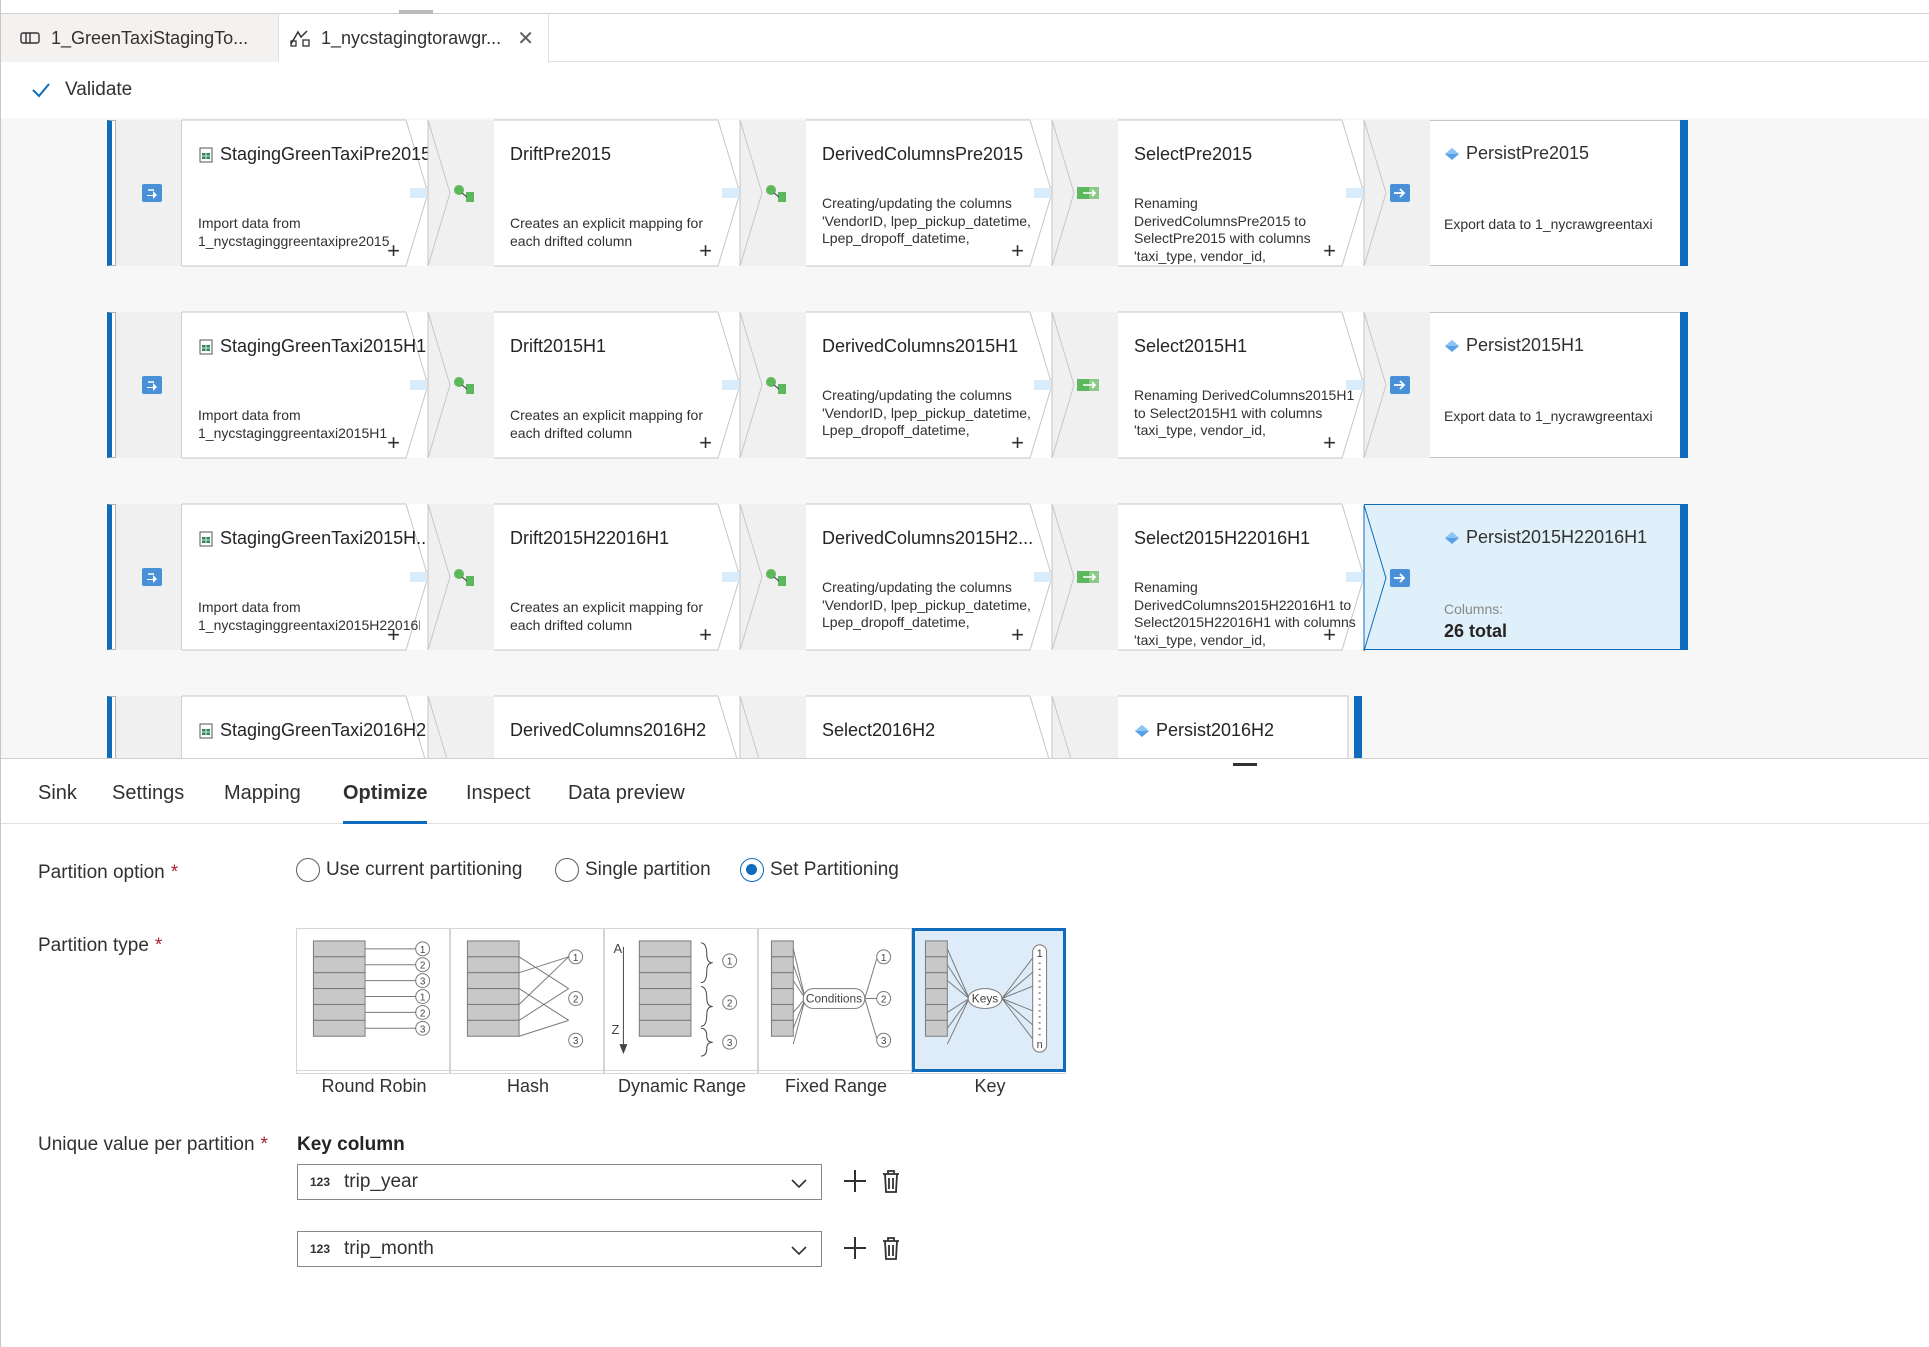 The image size is (1929, 1347). I want to click on derived-node-title: DerivedColumnsPre2015, so click(923, 154).